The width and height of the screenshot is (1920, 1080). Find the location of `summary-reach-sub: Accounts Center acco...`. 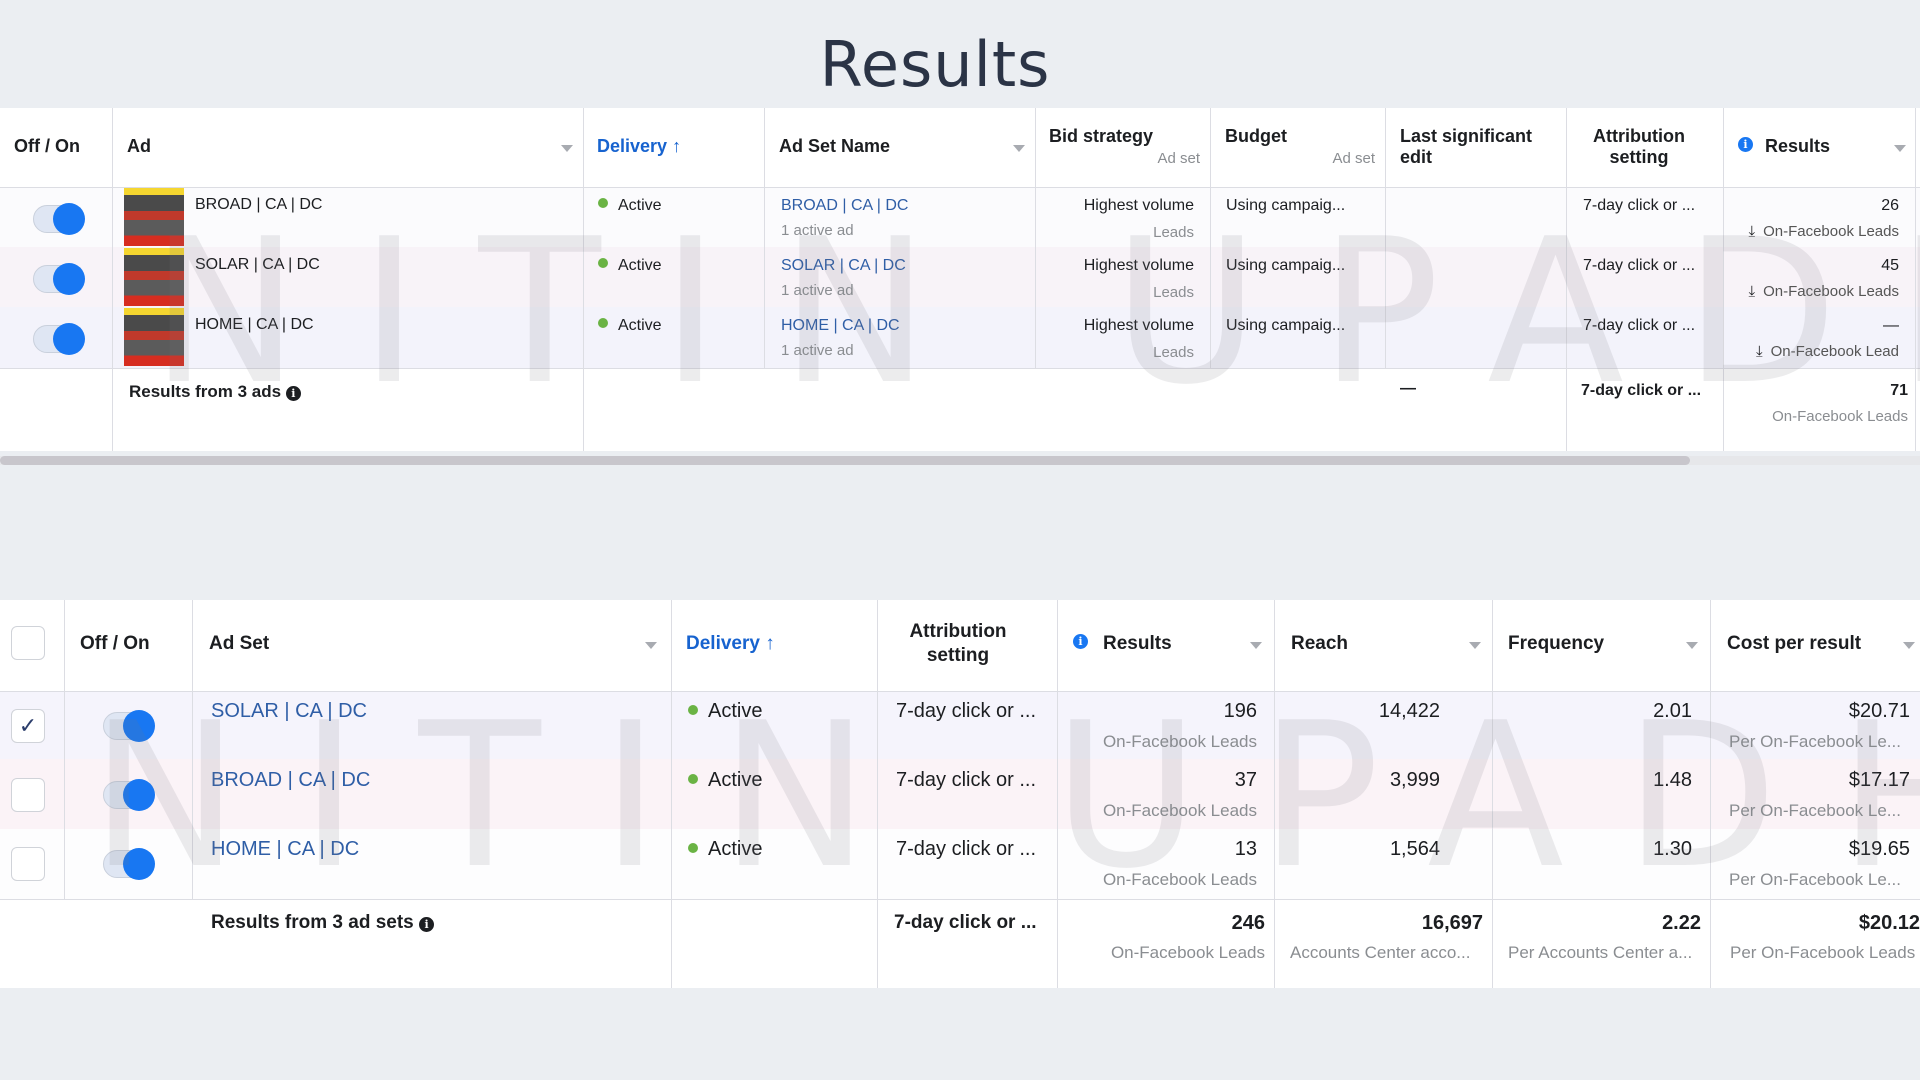

summary-reach-sub: Accounts Center acco... is located at coordinates (1380, 952).